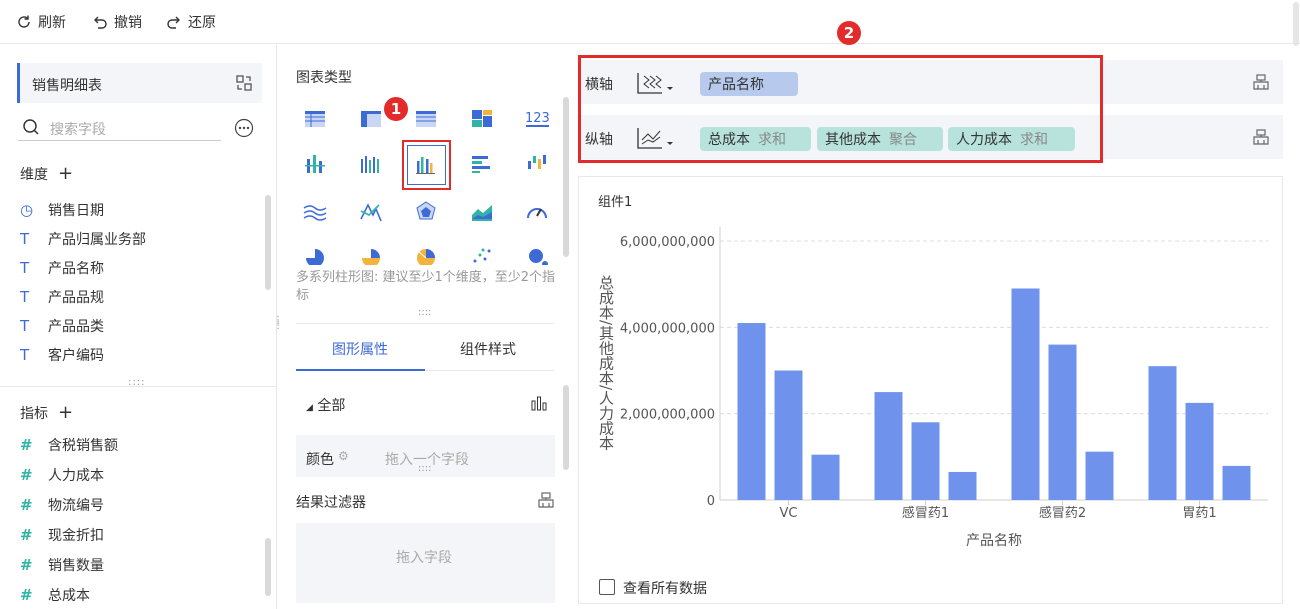  Describe the element at coordinates (537, 255) in the screenshot. I see `bubble-icon` at that location.